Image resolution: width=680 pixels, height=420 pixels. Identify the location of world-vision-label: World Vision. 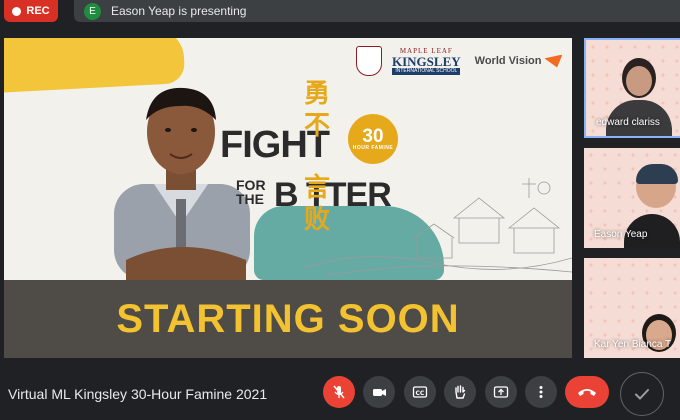
(508, 61).